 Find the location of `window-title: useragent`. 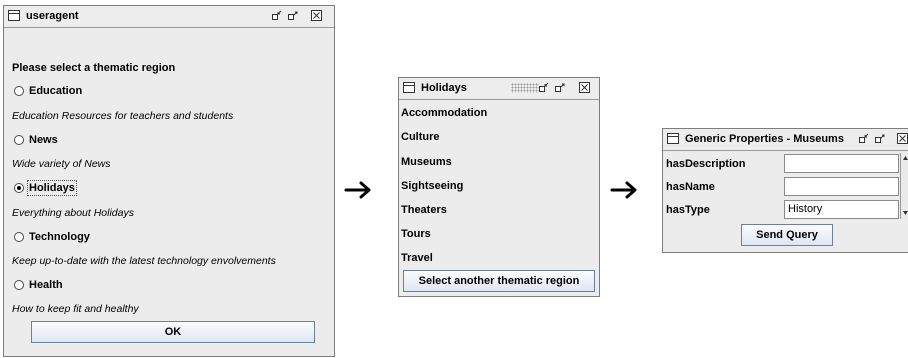

window-title: useragent is located at coordinates (52, 16).